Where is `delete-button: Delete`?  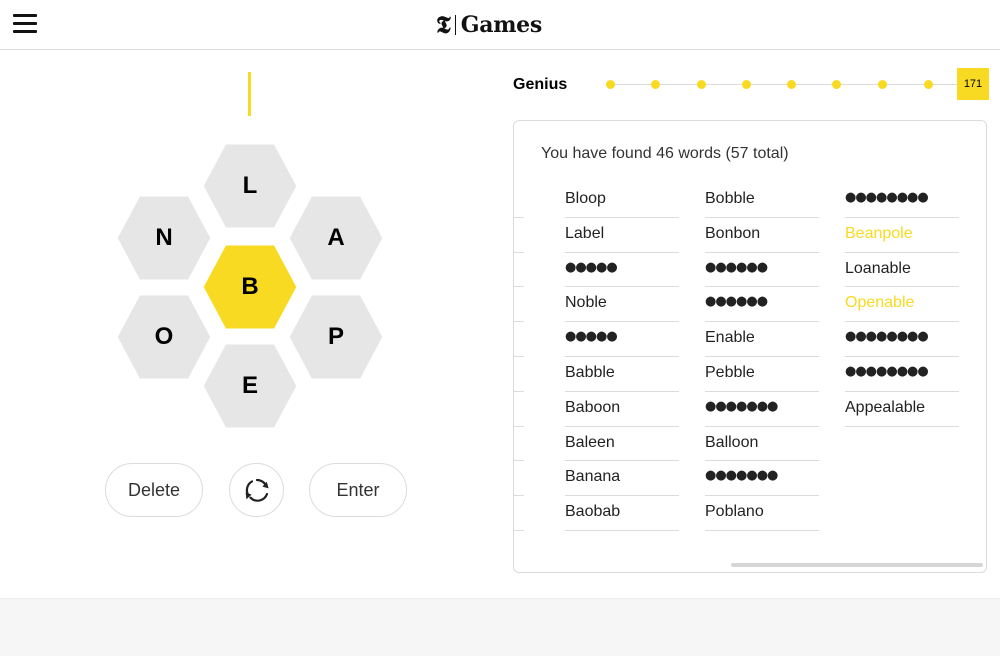
delete-button: Delete is located at coordinates (154, 490).